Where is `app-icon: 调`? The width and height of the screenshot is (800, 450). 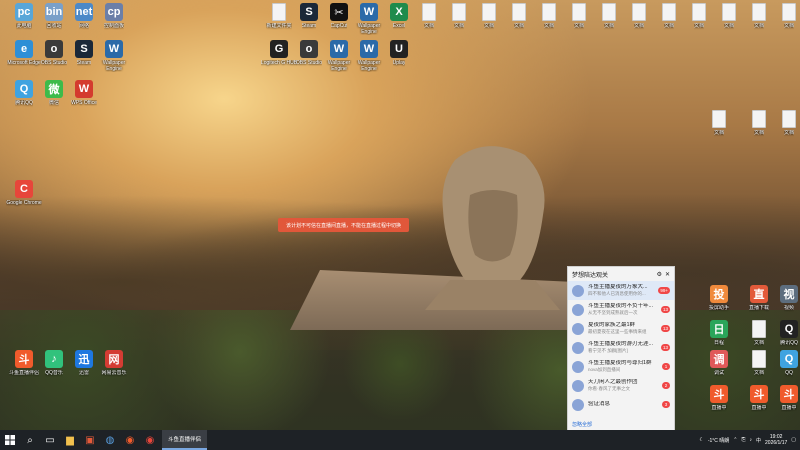 app-icon: 调 is located at coordinates (719, 359).